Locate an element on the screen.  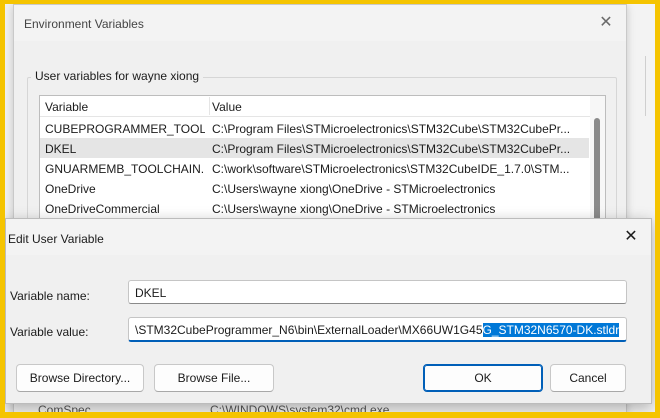
env-titlebar: Environment Variables ✕ is located at coordinates (320, 23).